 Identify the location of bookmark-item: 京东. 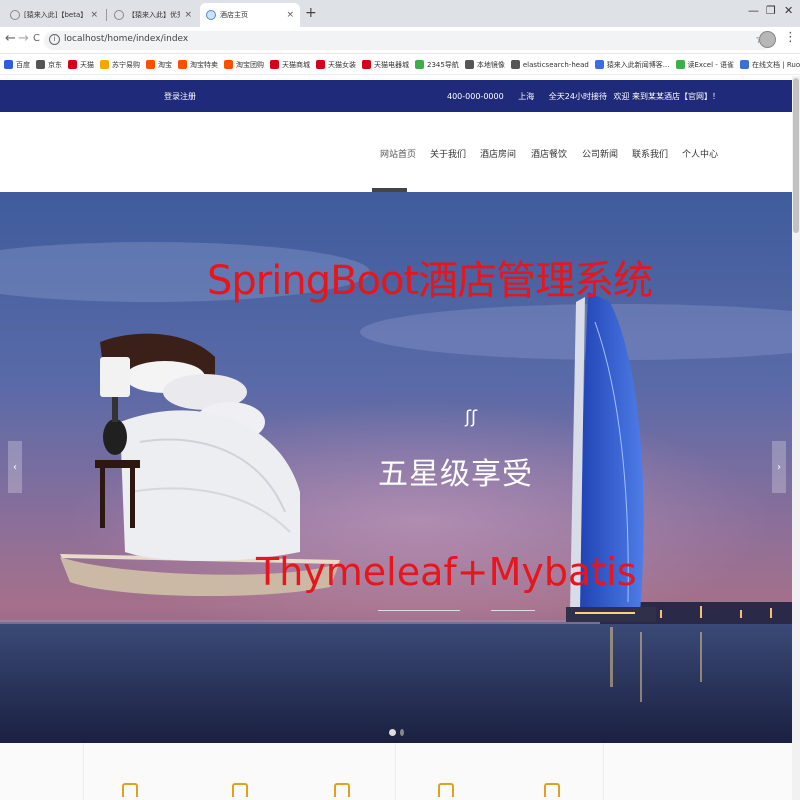
(49, 65).